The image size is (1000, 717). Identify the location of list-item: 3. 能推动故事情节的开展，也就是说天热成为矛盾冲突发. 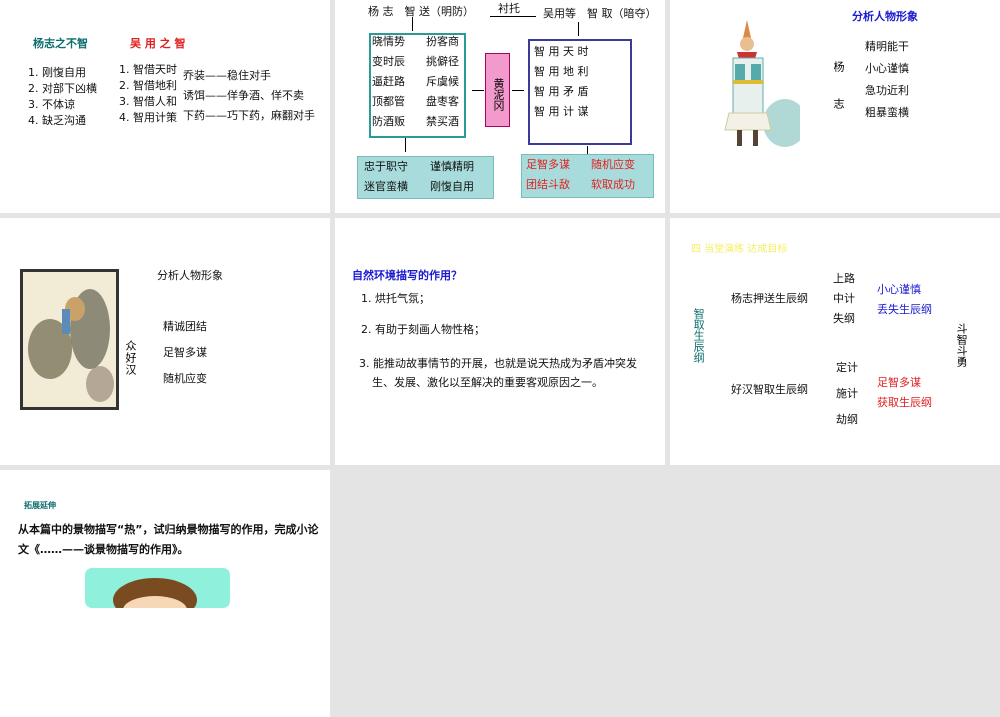
(498, 363).